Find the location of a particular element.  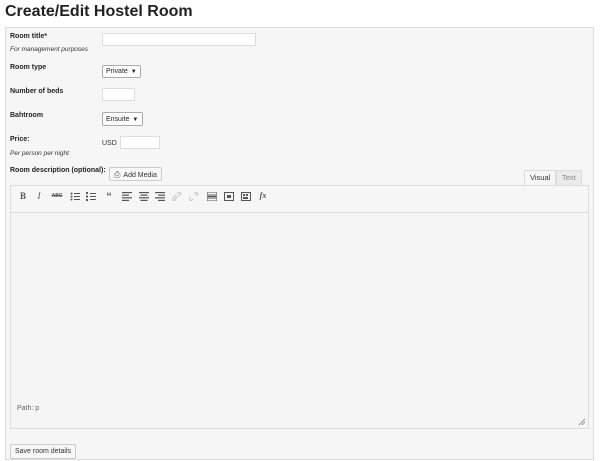

align-left-icon is located at coordinates (127, 196).